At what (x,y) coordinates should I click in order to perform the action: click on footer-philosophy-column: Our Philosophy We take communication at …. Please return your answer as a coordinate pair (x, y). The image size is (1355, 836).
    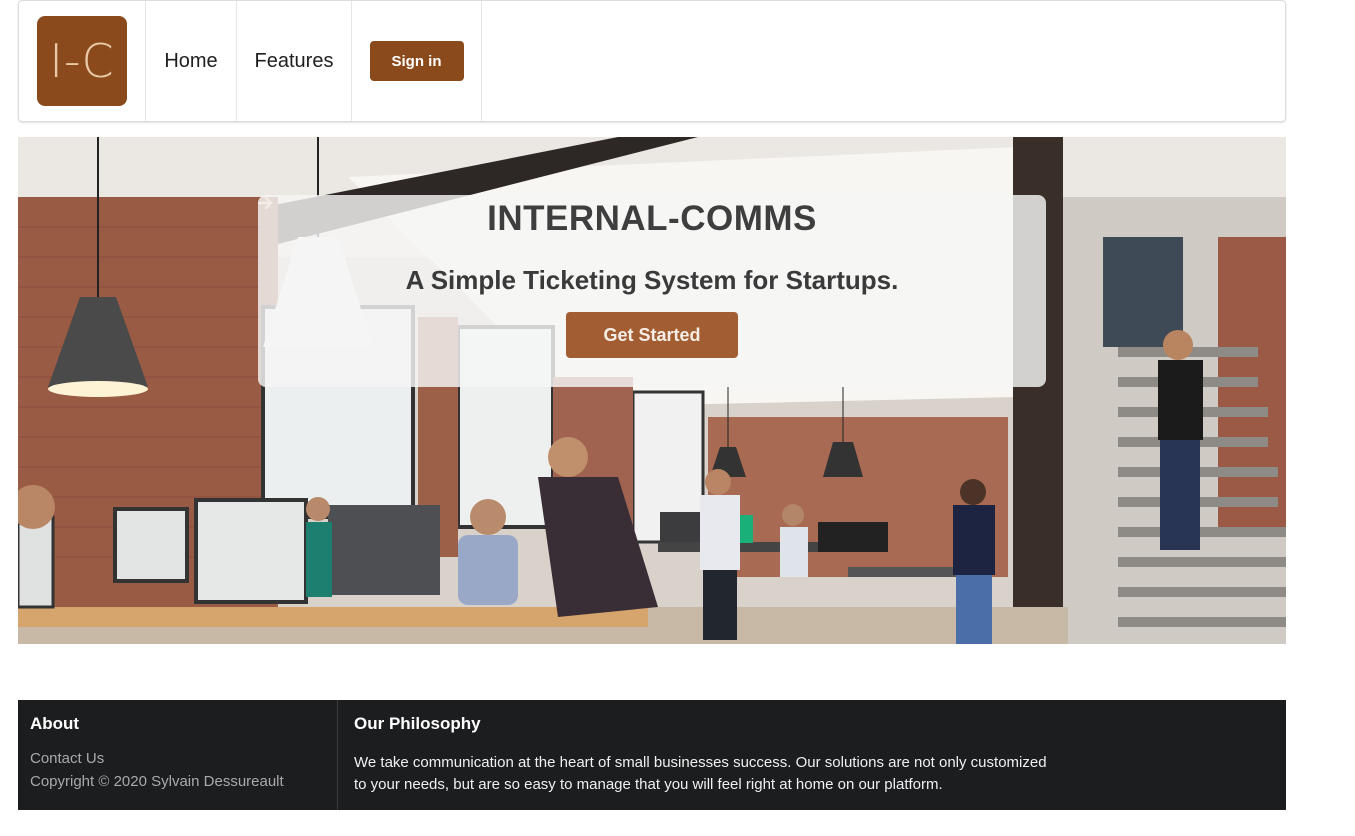
    Looking at the image, I should click on (812, 755).